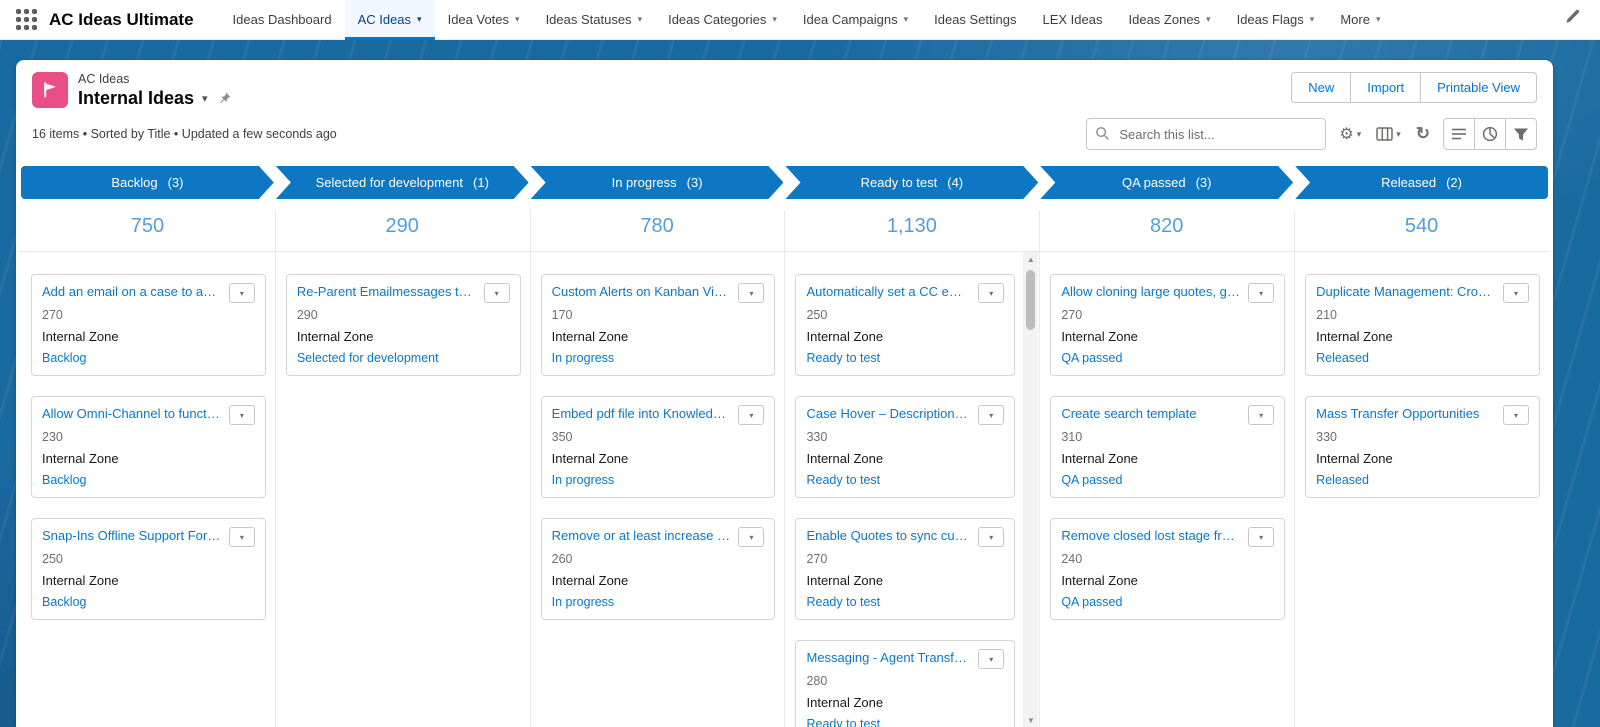  Describe the element at coordinates (1478, 87) in the screenshot. I see `printable-view-button: Printable View` at that location.